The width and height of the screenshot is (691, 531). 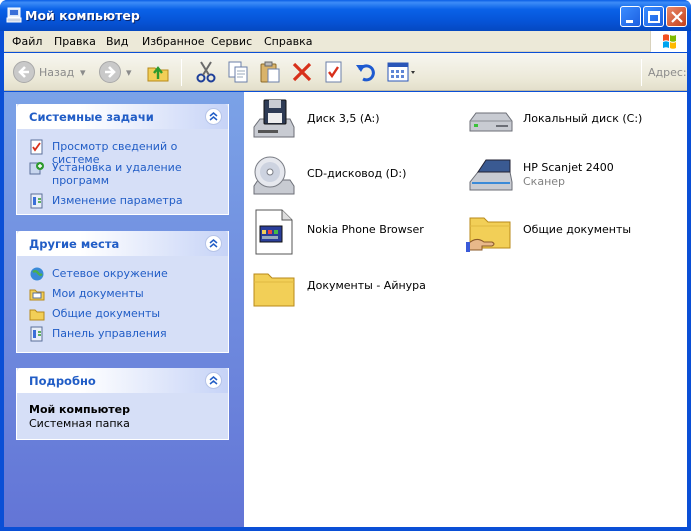 What do you see at coordinates (490, 121) in the screenshot?
I see `hard-drive-icon` at bounding box center [490, 121].